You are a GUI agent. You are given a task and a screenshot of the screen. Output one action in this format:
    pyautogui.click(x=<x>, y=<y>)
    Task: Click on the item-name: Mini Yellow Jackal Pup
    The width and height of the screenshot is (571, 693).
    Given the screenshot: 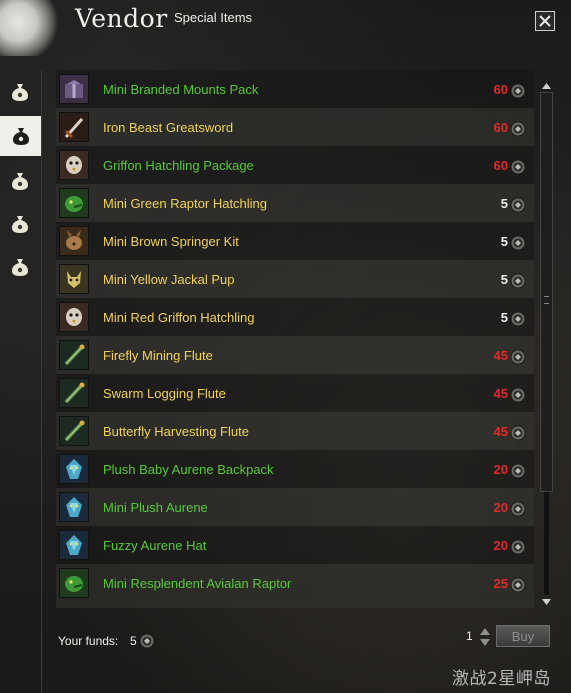 What is the action you would take?
    pyautogui.click(x=169, y=279)
    